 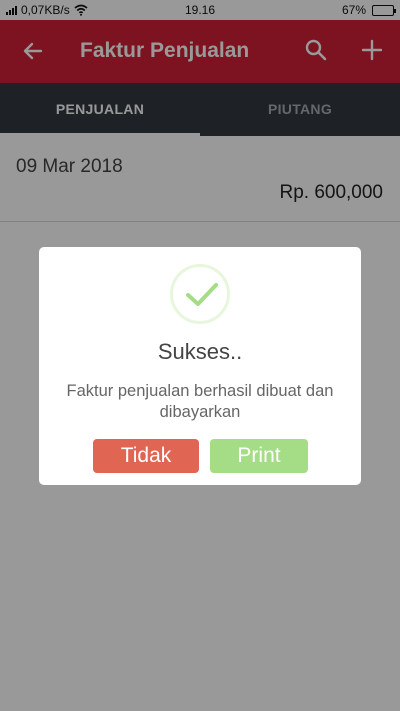 I want to click on print-button: Print, so click(x=259, y=456).